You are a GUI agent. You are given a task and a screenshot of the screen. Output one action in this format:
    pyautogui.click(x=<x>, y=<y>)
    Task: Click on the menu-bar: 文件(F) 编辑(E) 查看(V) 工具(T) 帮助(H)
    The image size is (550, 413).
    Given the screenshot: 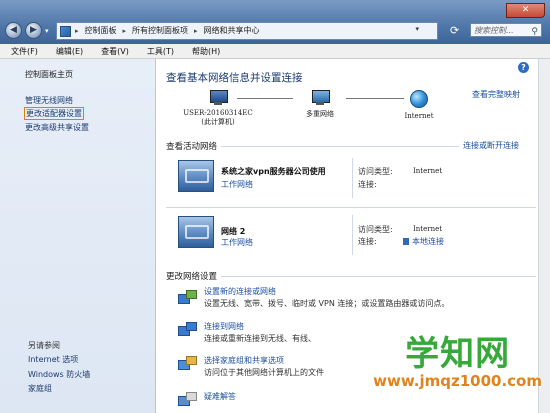 What is the action you would take?
    pyautogui.click(x=275, y=51)
    